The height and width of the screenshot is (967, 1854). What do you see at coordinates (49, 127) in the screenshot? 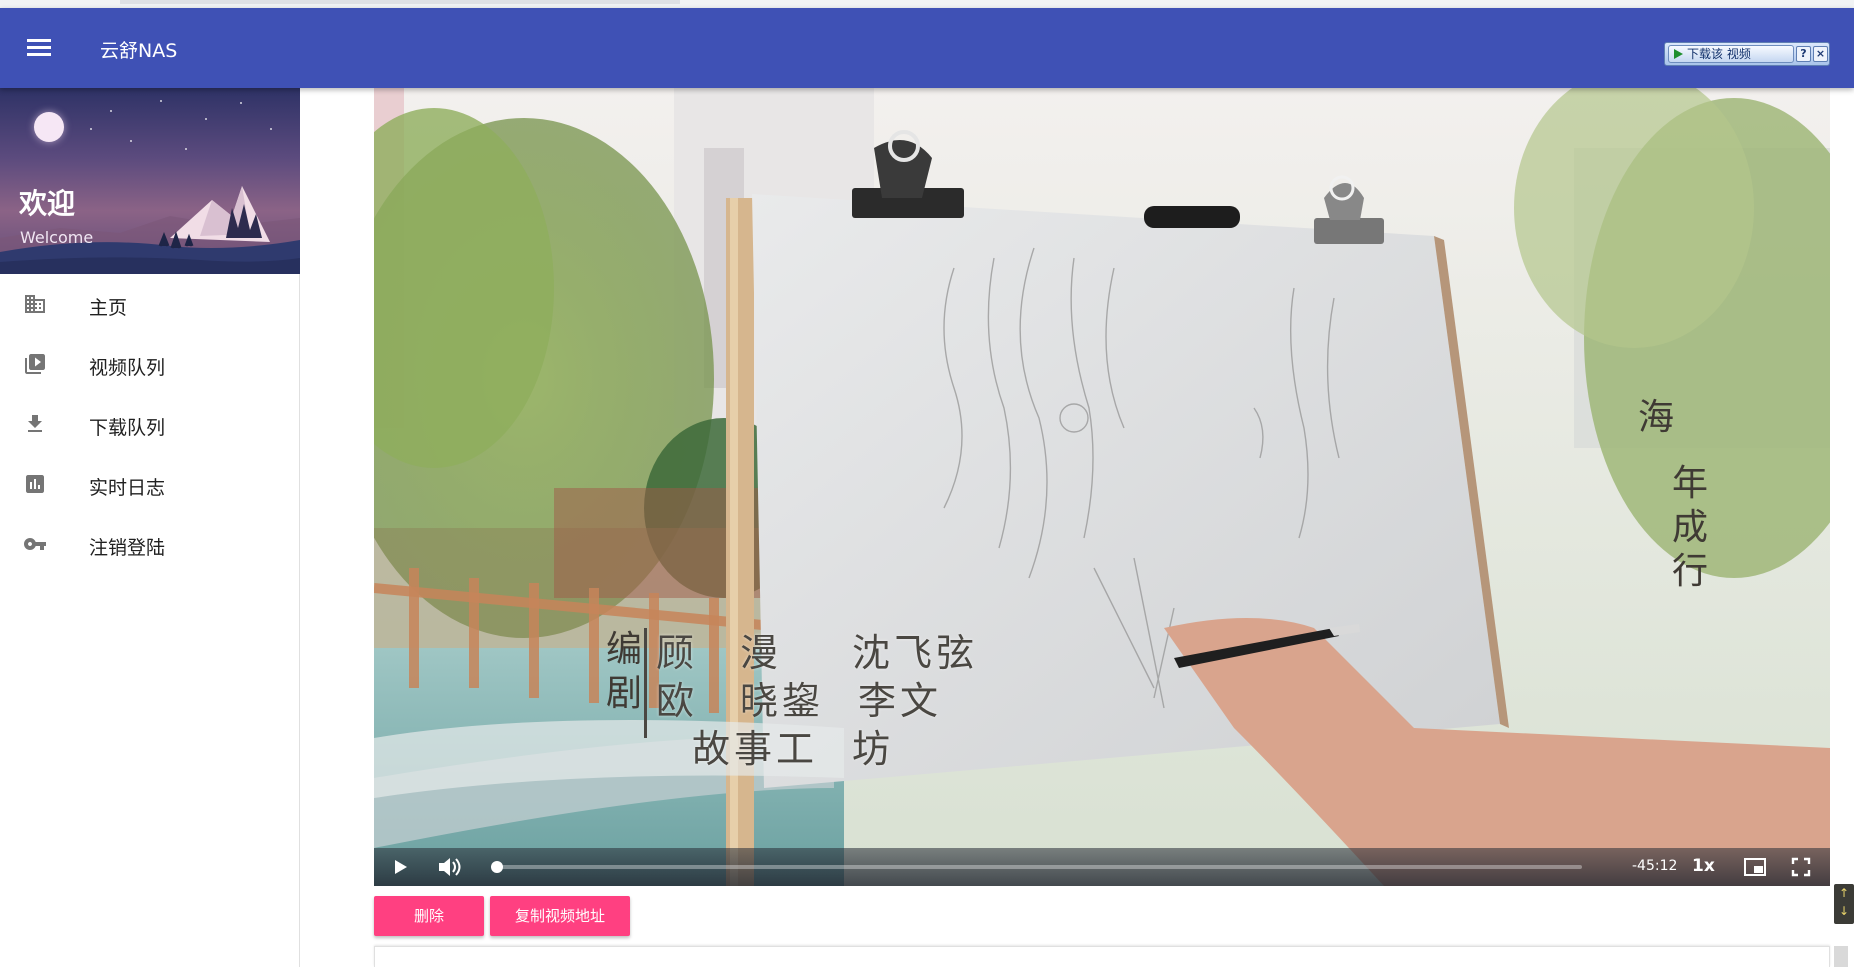
I see `moon-decoration` at bounding box center [49, 127].